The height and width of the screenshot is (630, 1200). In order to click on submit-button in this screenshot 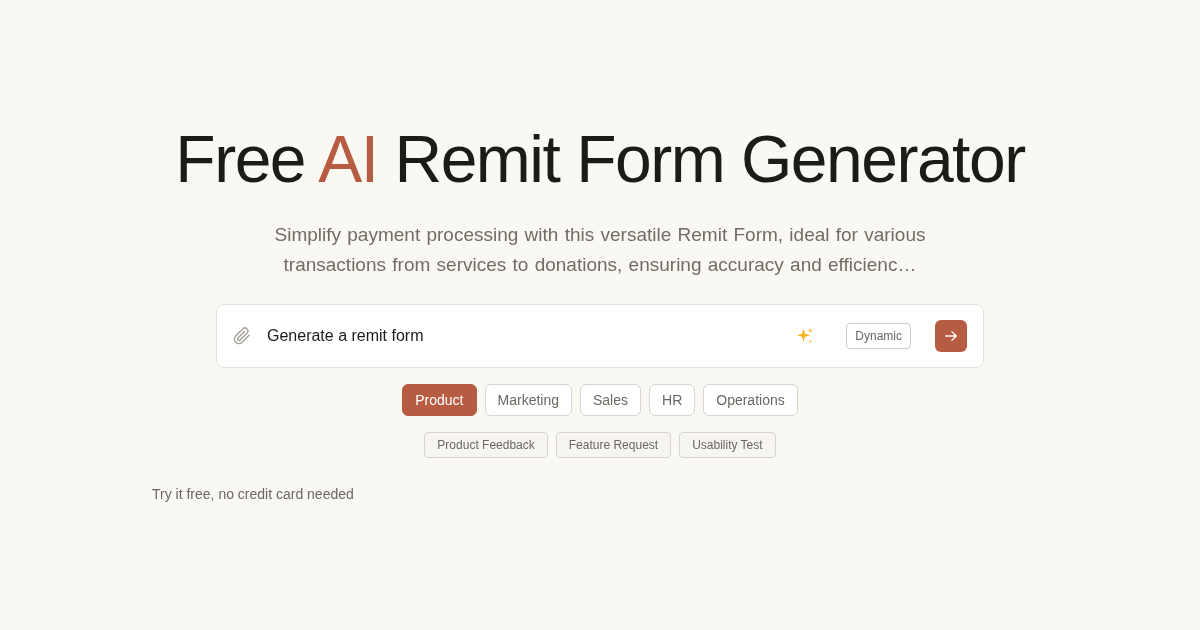, I will do `click(951, 335)`.